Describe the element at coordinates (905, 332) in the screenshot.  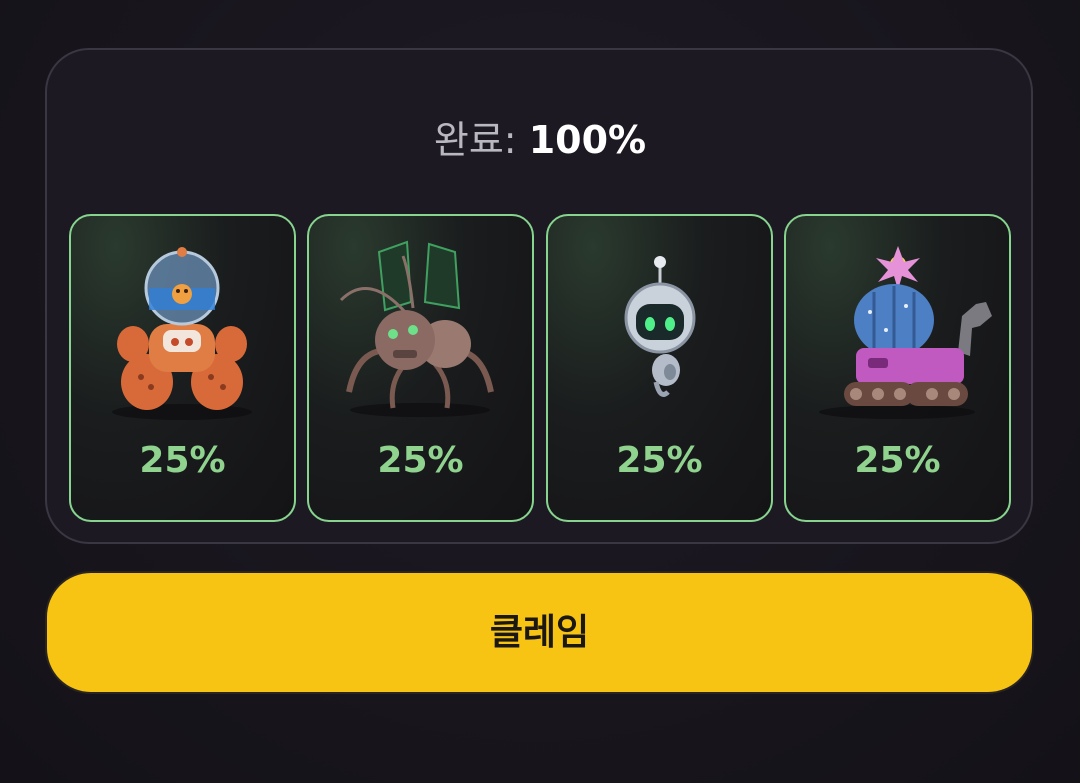
I see `cactus-tank-icon` at that location.